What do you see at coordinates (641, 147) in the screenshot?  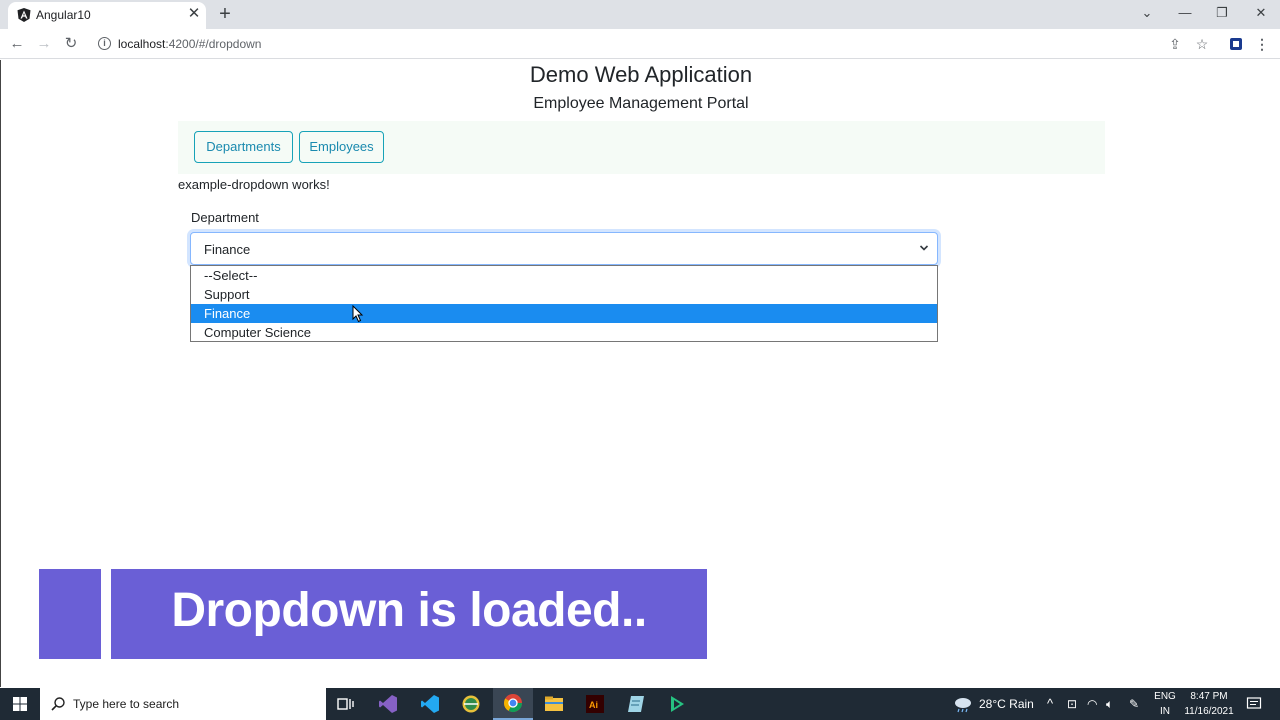 I see `app-navbar: Departments Employees` at bounding box center [641, 147].